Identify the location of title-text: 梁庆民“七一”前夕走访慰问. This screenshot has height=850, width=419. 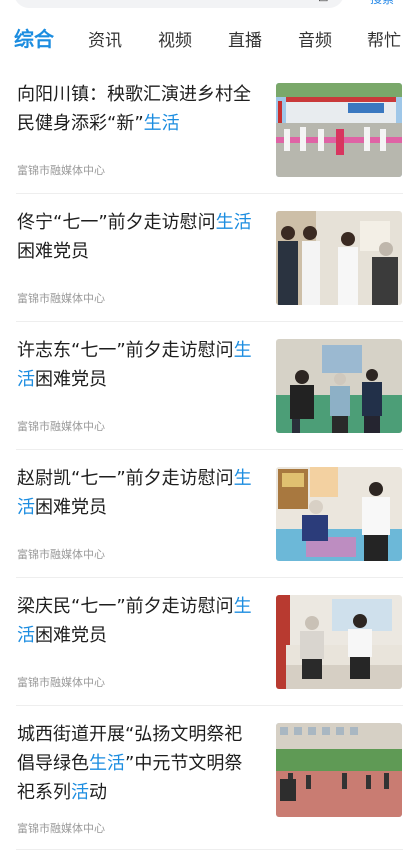
(125, 606).